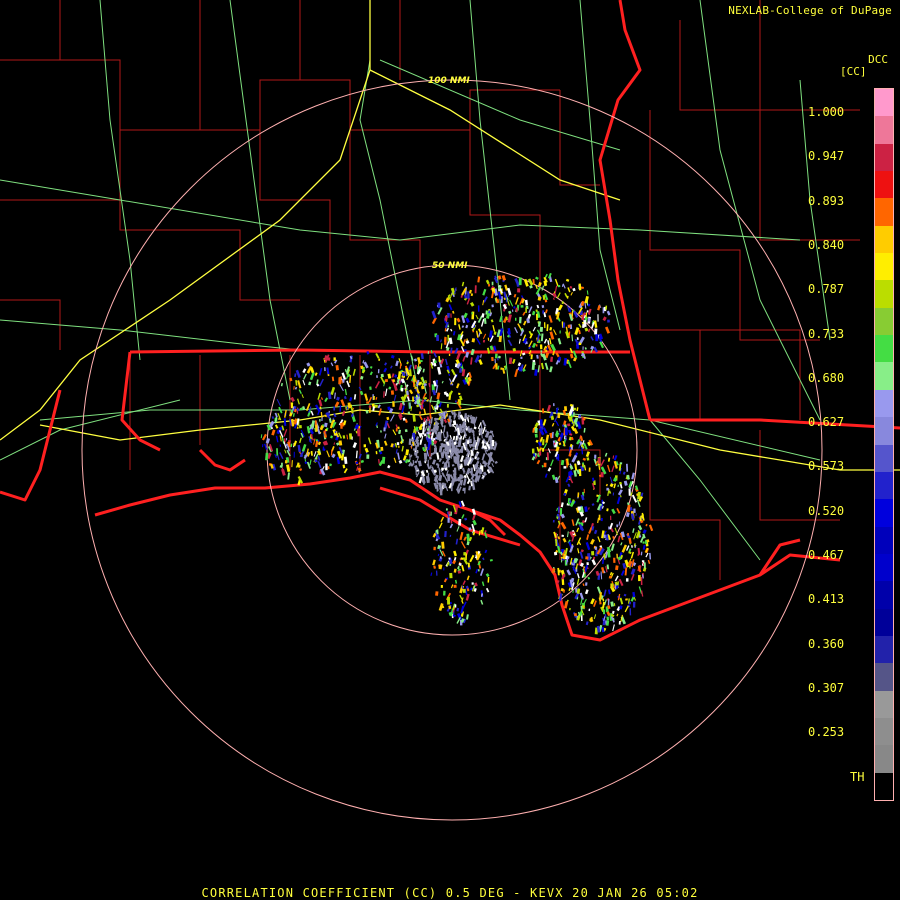 The width and height of the screenshot is (900, 900). Describe the element at coordinates (810, 10) in the screenshot. I see `source-credit: NEXLAB-College of DuPage` at that location.